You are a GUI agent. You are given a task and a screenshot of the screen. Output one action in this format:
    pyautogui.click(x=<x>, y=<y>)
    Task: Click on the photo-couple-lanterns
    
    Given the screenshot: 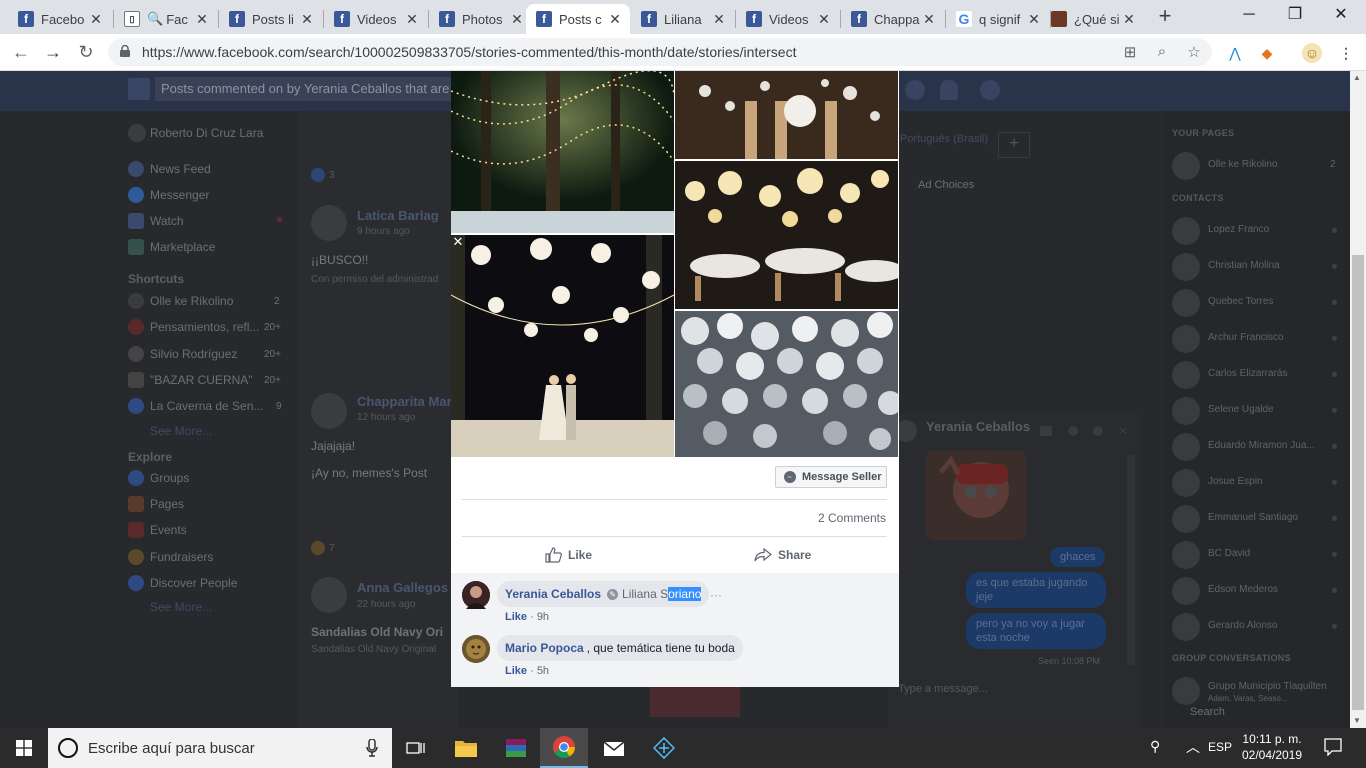 What is the action you would take?
    pyautogui.click(x=562, y=346)
    